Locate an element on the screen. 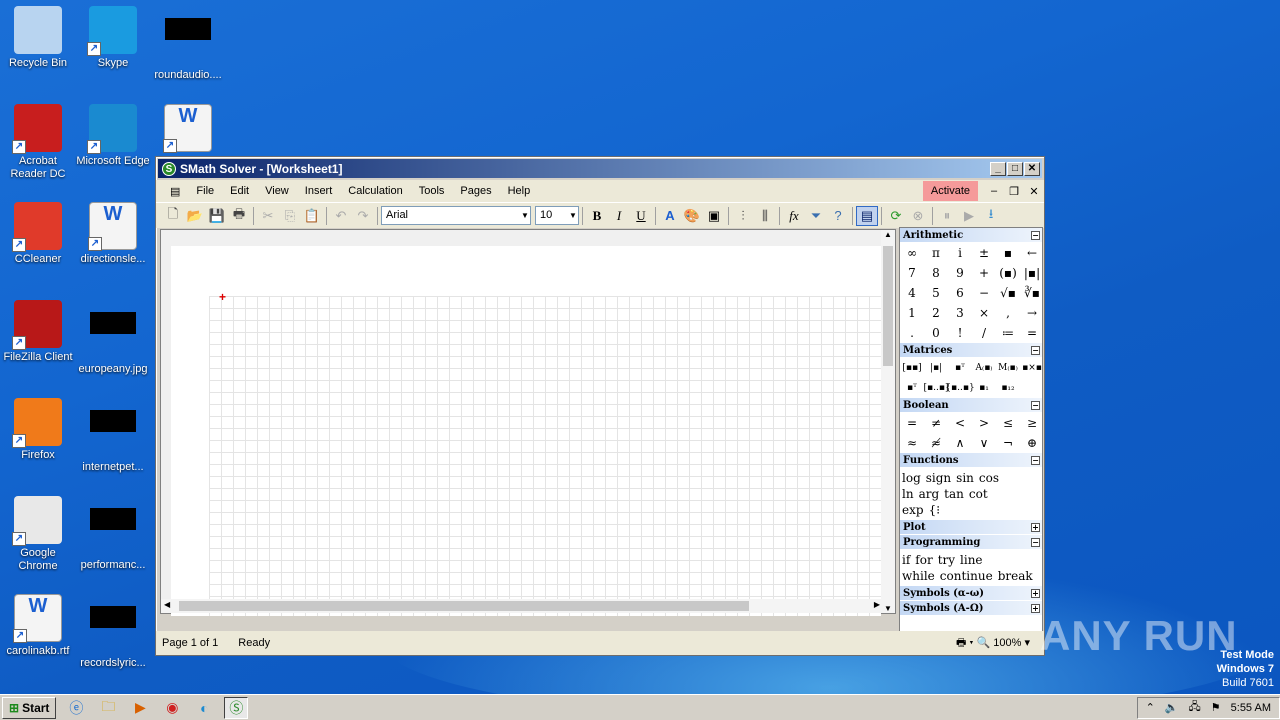 The image size is (1280, 720). boolean-symbol: ≠ is located at coordinates (936, 423).